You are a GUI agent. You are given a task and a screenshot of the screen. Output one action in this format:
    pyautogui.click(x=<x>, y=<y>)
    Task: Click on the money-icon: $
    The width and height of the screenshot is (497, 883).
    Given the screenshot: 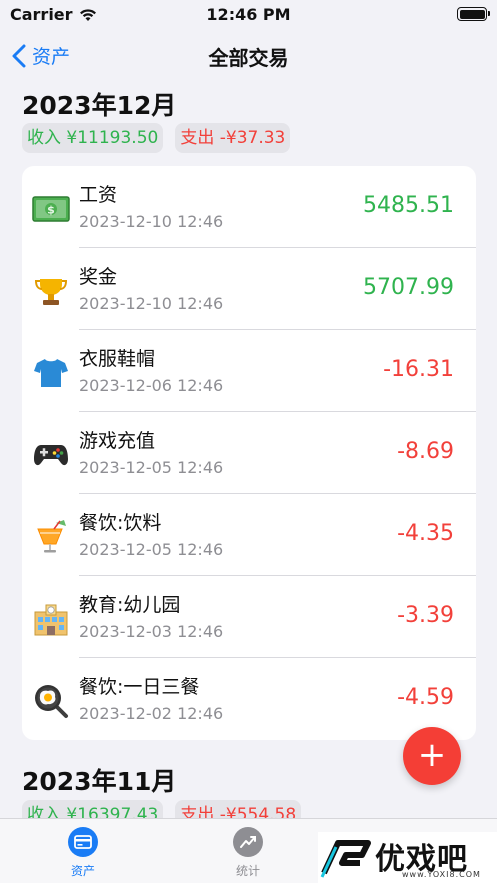 What is the action you would take?
    pyautogui.click(x=51, y=209)
    